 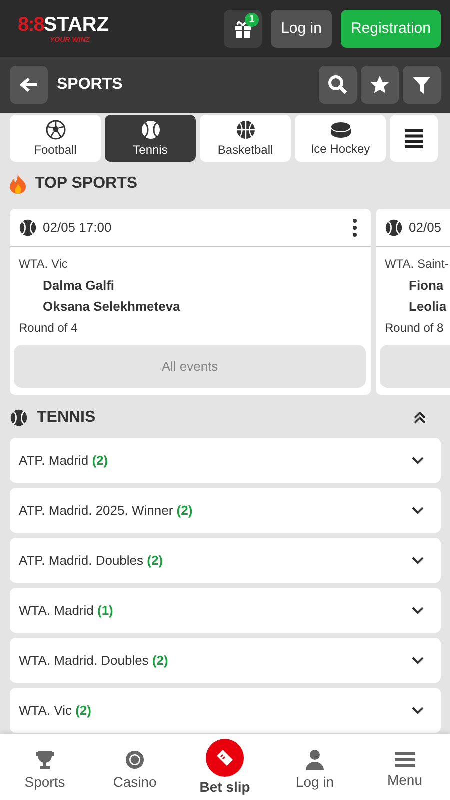 I want to click on flame-icon, so click(x=18, y=184).